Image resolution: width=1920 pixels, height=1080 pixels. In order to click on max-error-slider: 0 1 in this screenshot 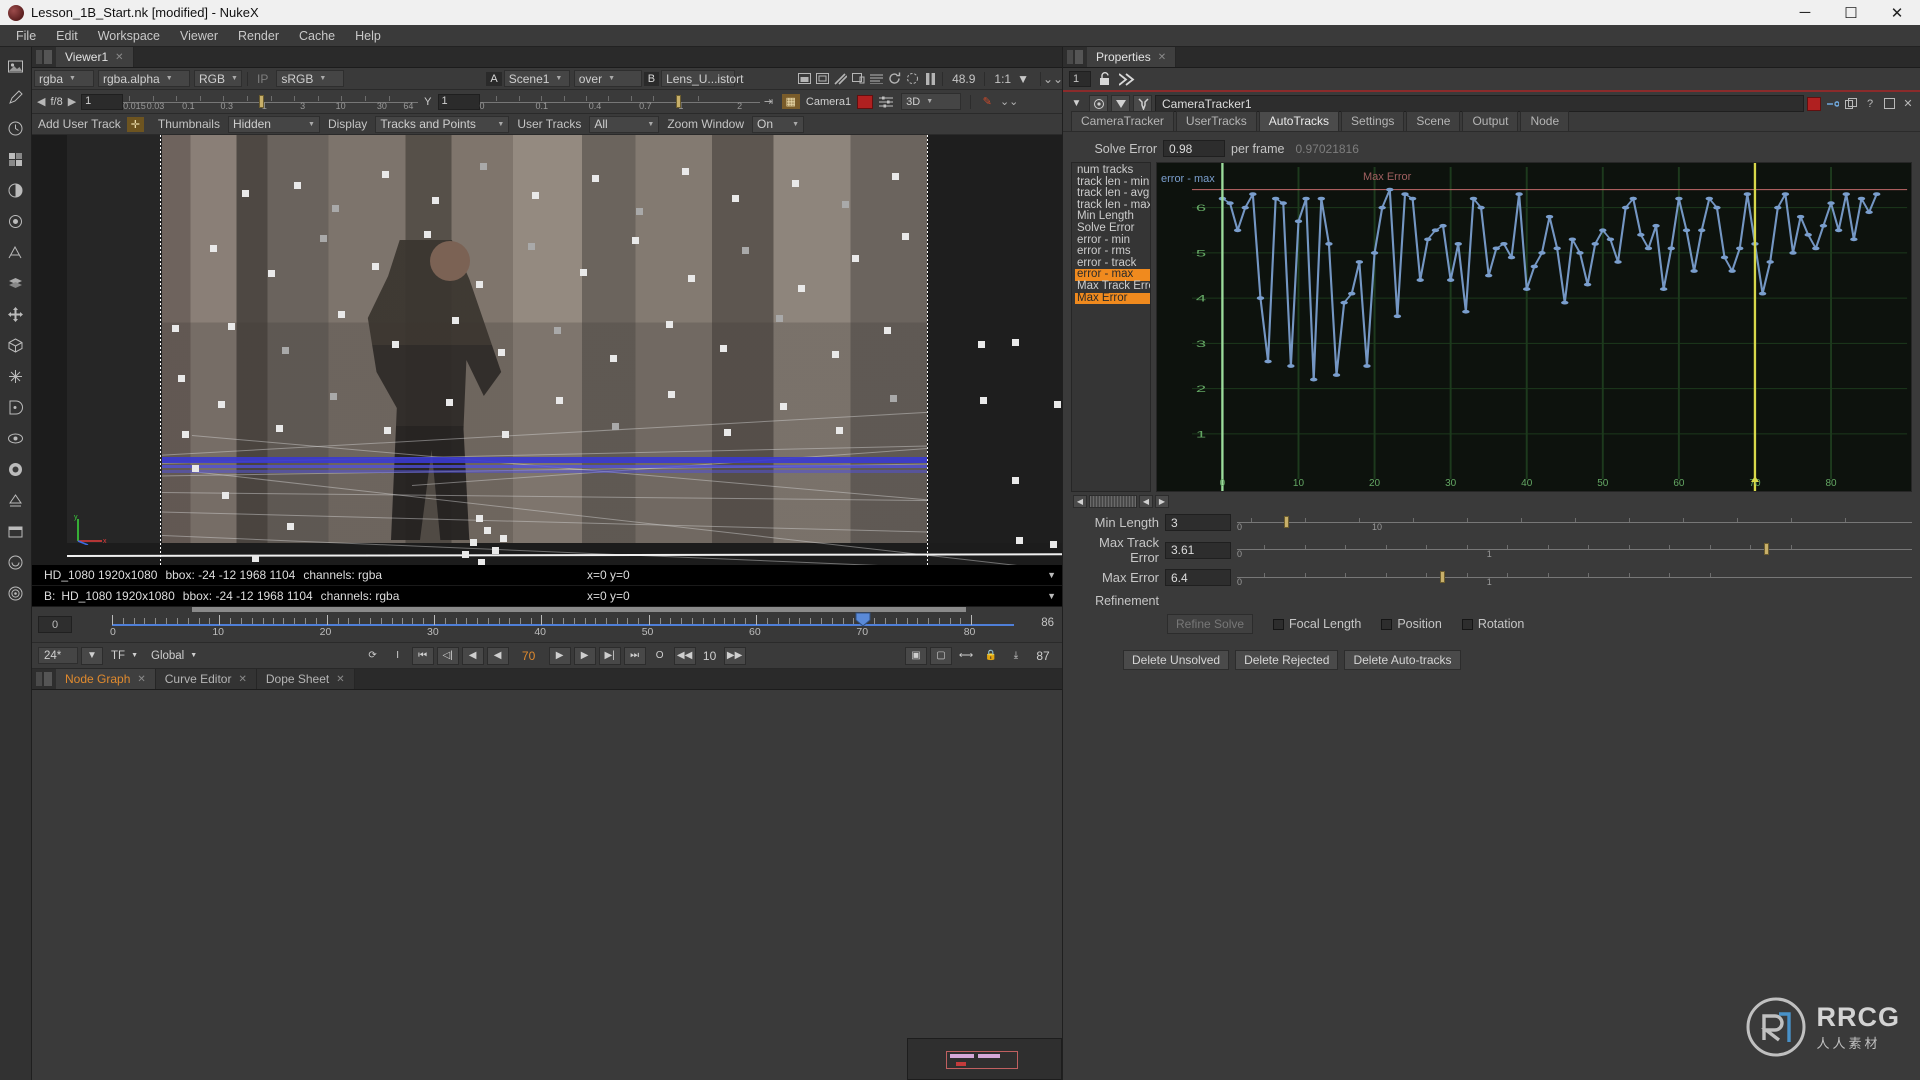, I will do `click(1574, 578)`.